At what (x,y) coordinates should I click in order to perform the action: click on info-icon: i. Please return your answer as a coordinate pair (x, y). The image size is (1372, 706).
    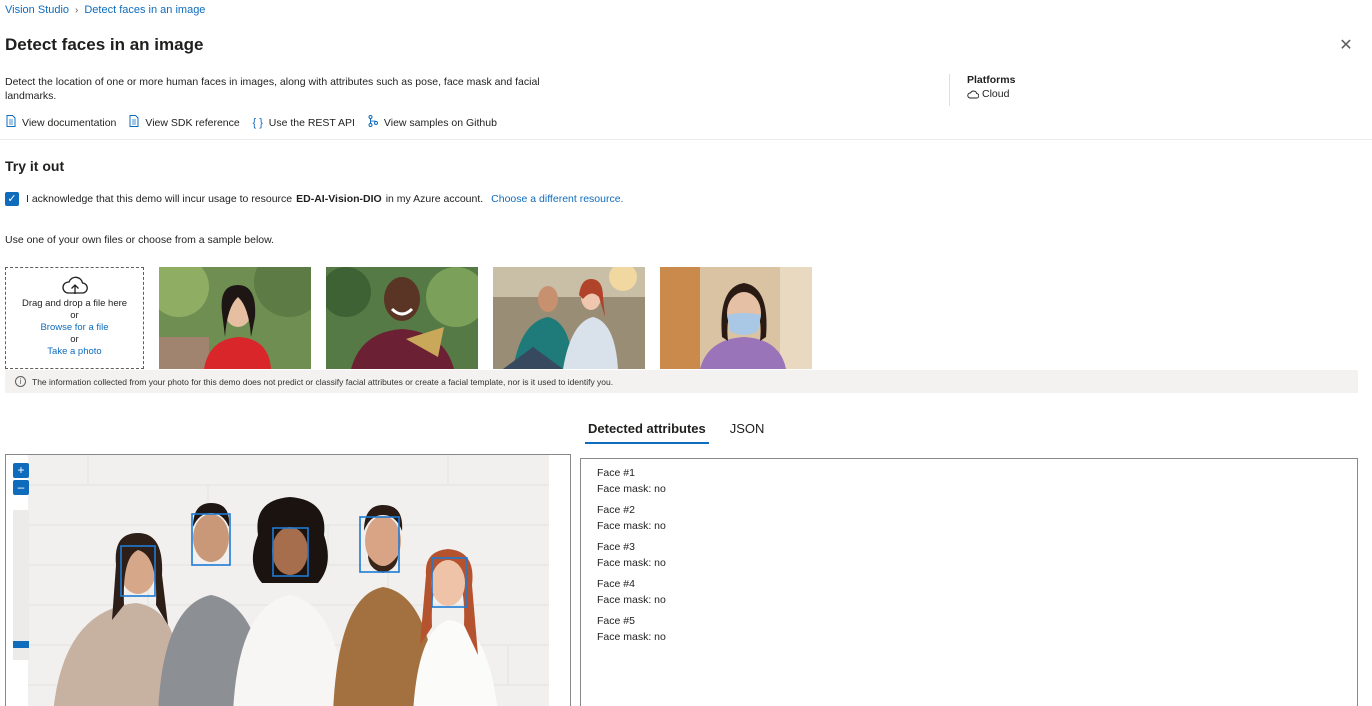
    Looking at the image, I should click on (20, 381).